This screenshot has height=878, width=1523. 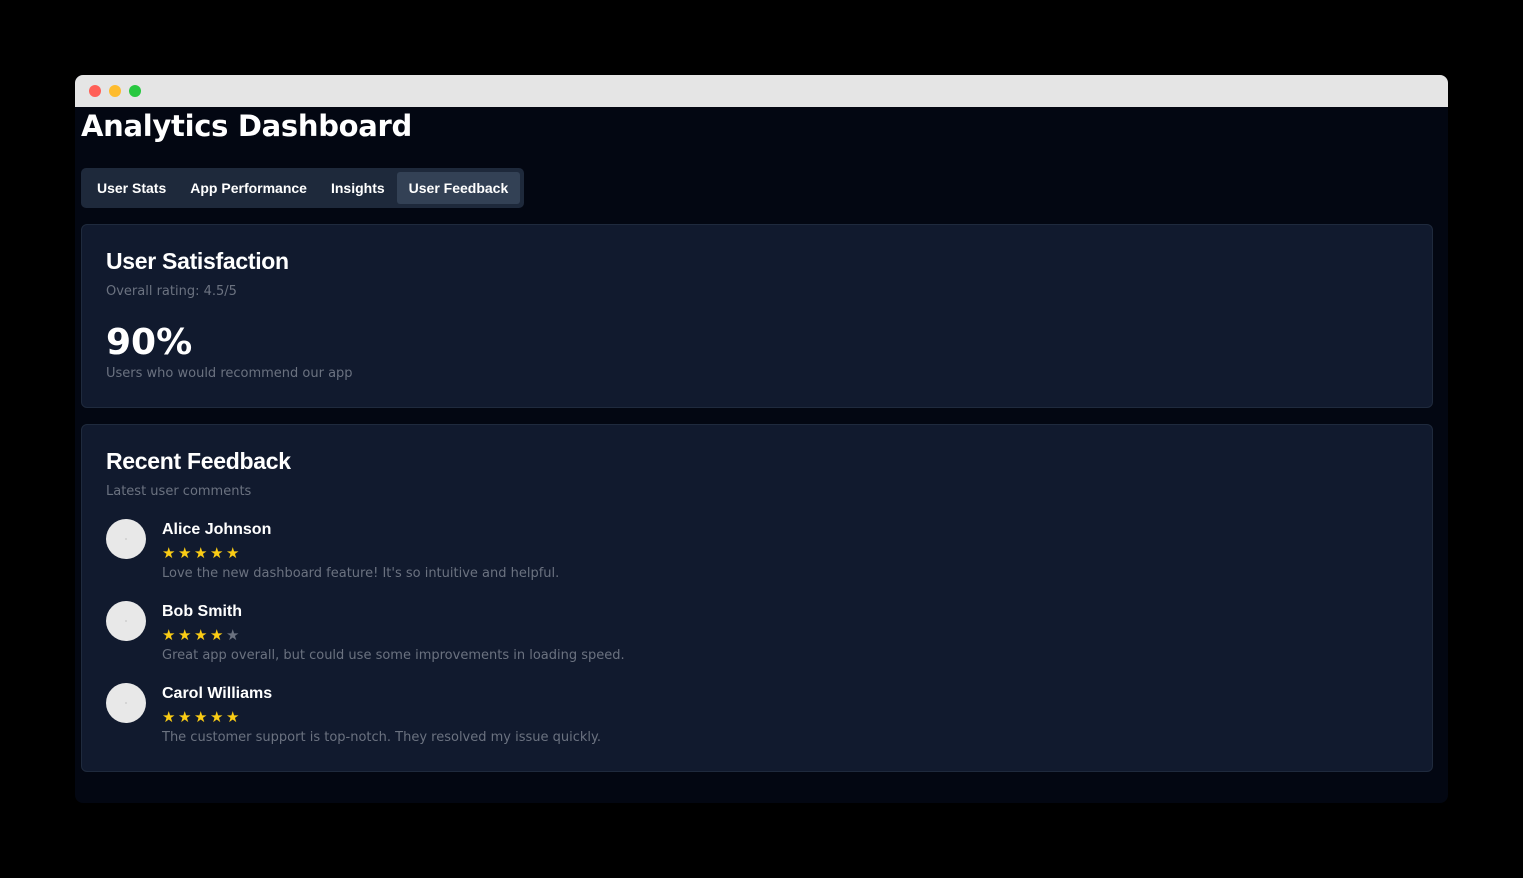 I want to click on feedback-author: Alice Johnson, so click(x=217, y=529).